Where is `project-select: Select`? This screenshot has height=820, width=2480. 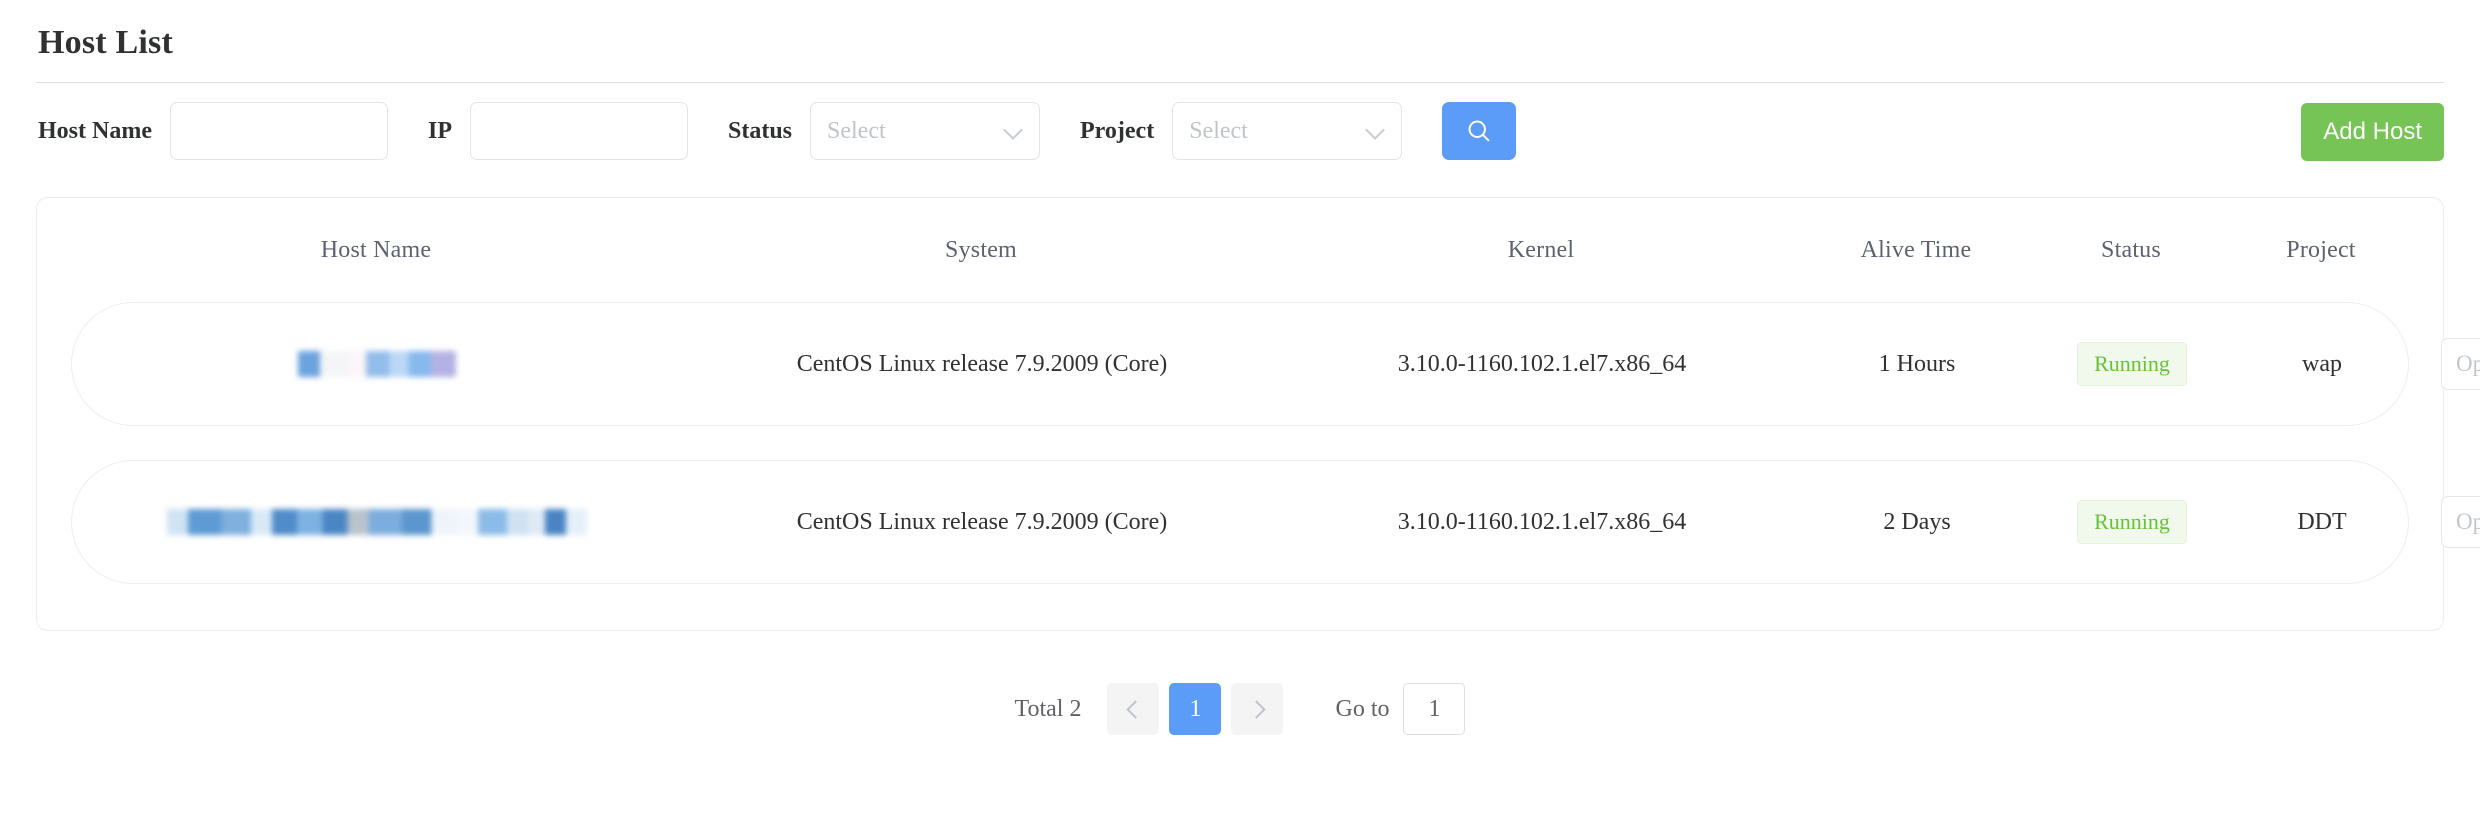 project-select: Select is located at coordinates (1287, 131).